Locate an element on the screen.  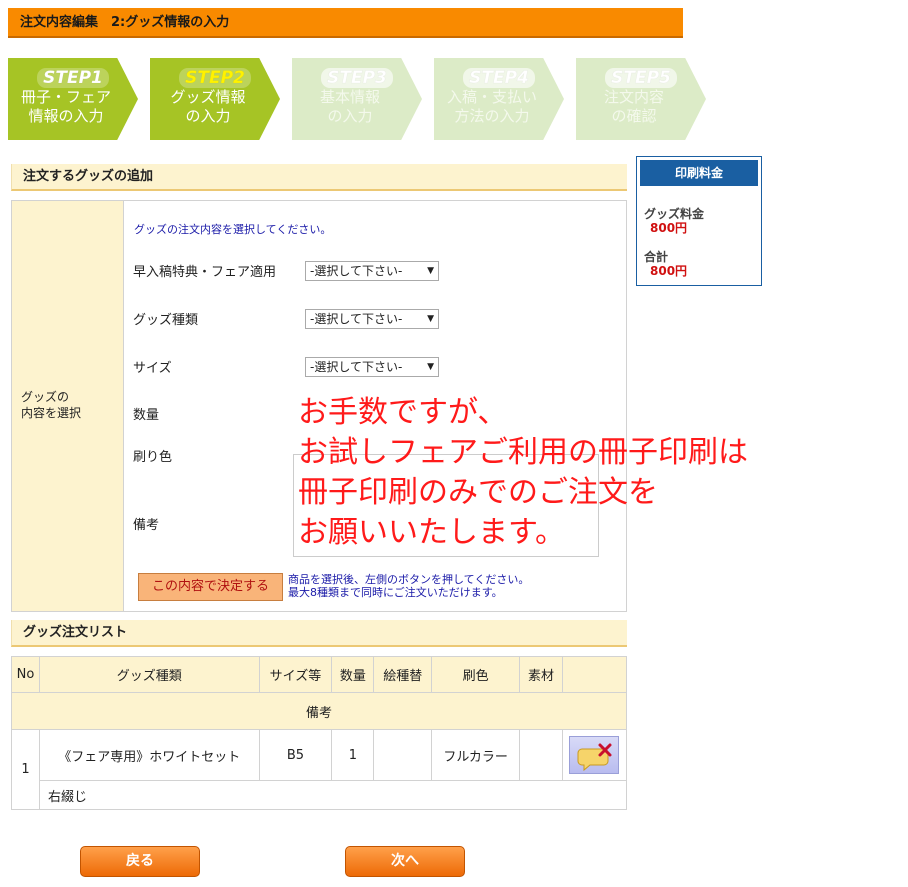
table-header-row: No グッズ種類 サイズ等 数量 絵種替 刷色 素材 is located at coordinates (319, 674).